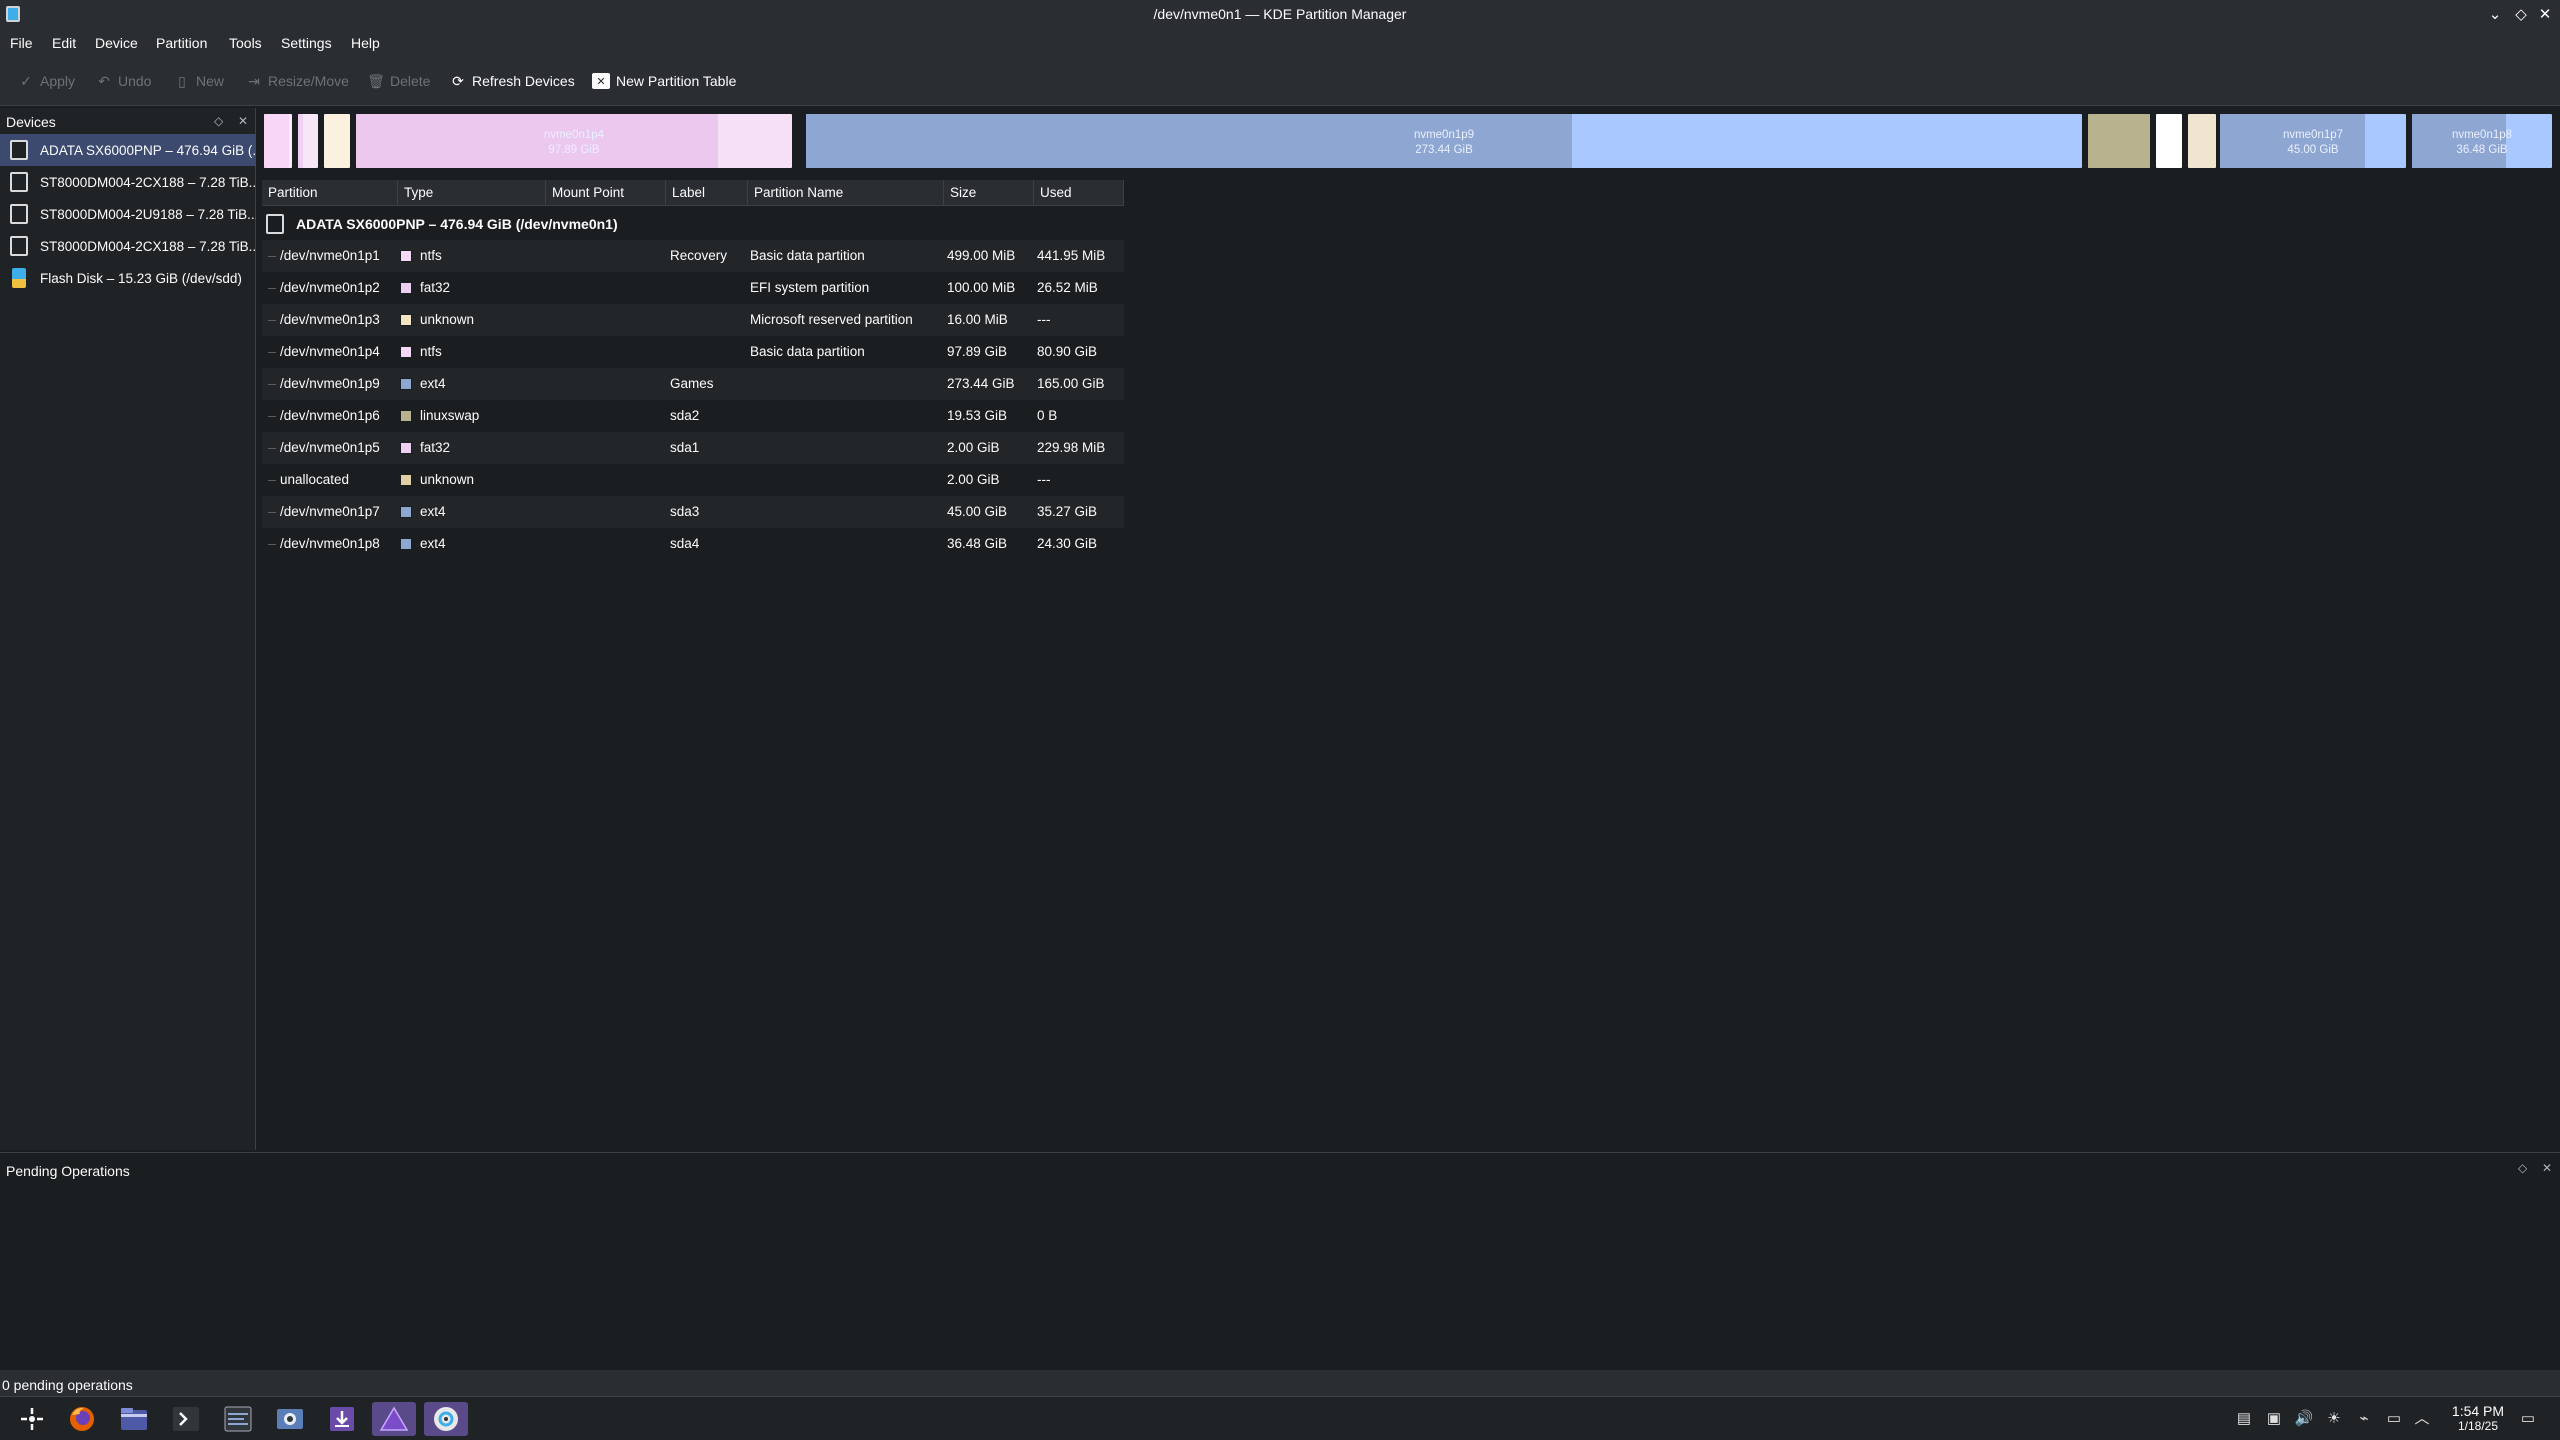 The image size is (2560, 1440). I want to click on apply-button: ✓ Apply, so click(46, 81).